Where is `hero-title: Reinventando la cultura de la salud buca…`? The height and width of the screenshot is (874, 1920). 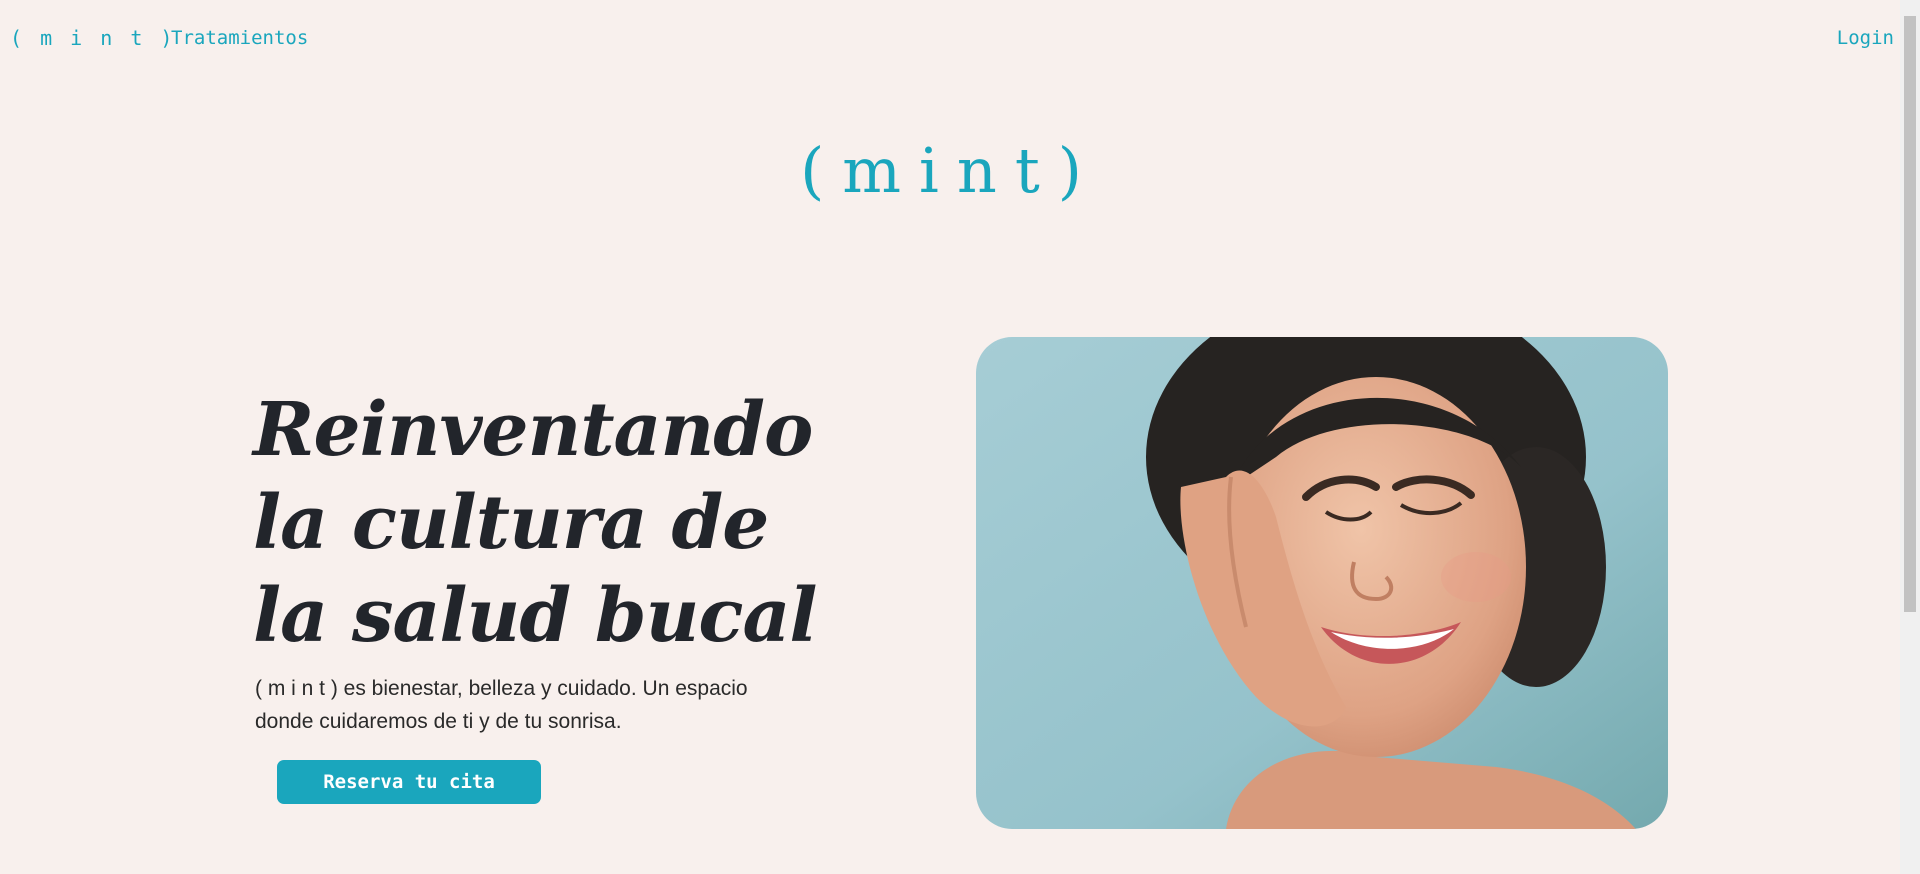
hero-title: Reinventando la cultura de la salud buca… is located at coordinates (535, 523).